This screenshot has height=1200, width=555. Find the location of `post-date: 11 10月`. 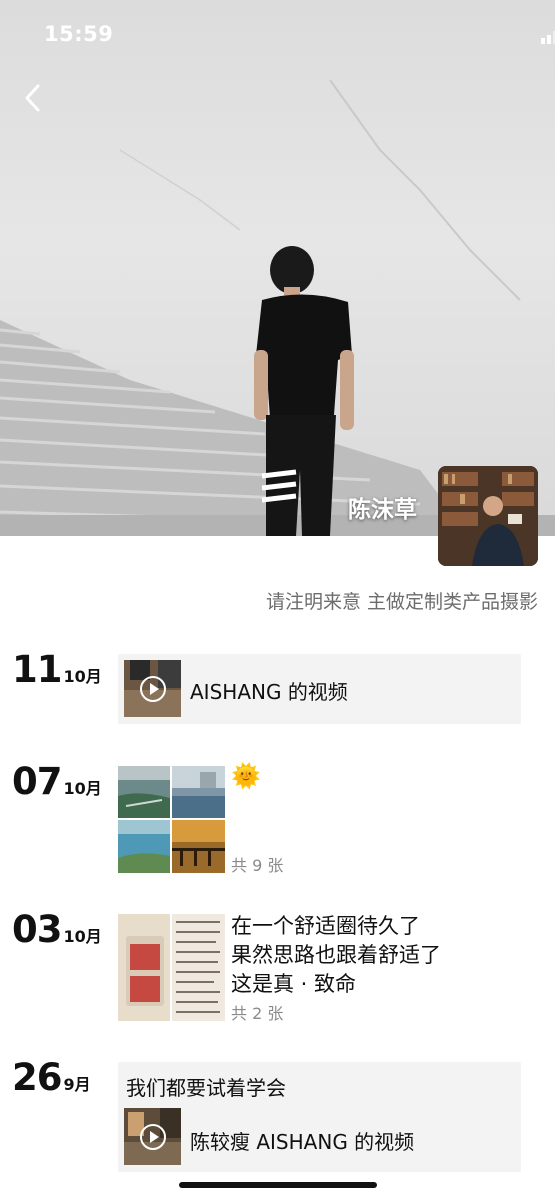

post-date: 11 10月 is located at coordinates (57, 669).